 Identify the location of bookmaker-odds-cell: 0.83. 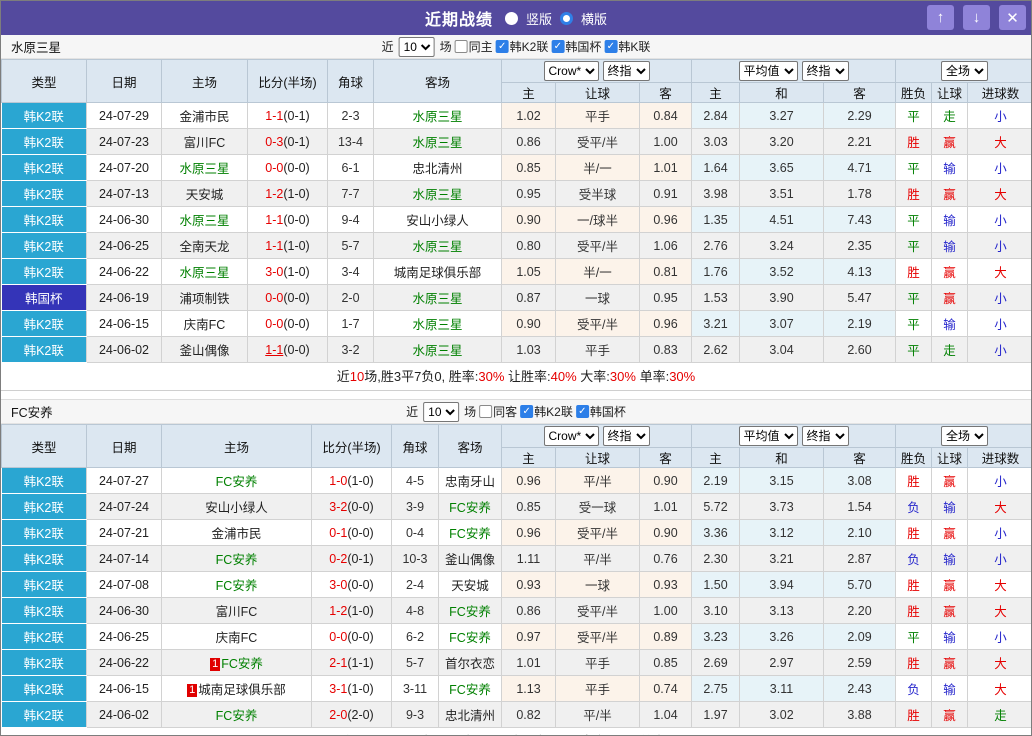
(665, 349).